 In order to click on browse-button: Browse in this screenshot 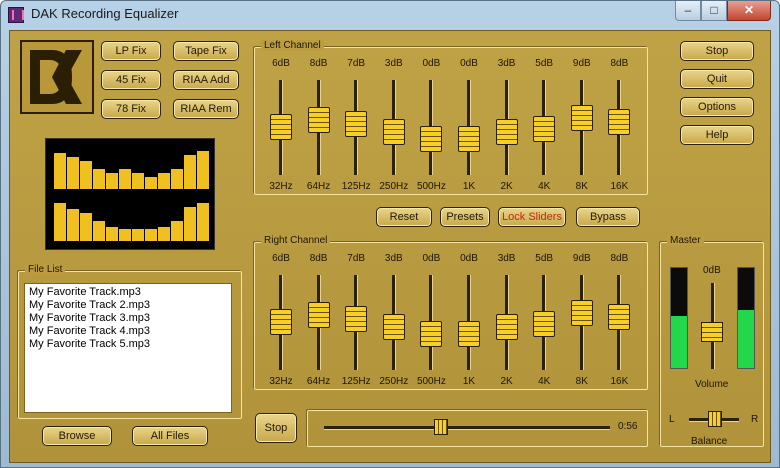, I will do `click(77, 436)`.